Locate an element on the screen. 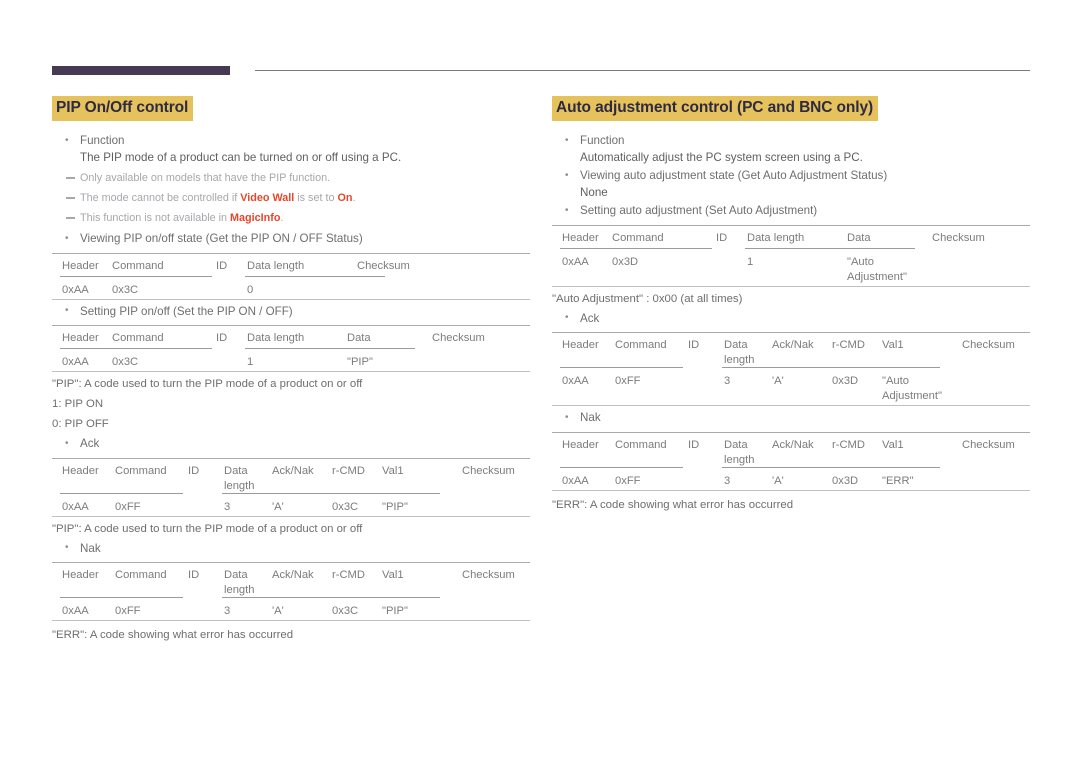  table-header-row: Header Command ID Data length Data Checksum is located at coordinates (291, 337).